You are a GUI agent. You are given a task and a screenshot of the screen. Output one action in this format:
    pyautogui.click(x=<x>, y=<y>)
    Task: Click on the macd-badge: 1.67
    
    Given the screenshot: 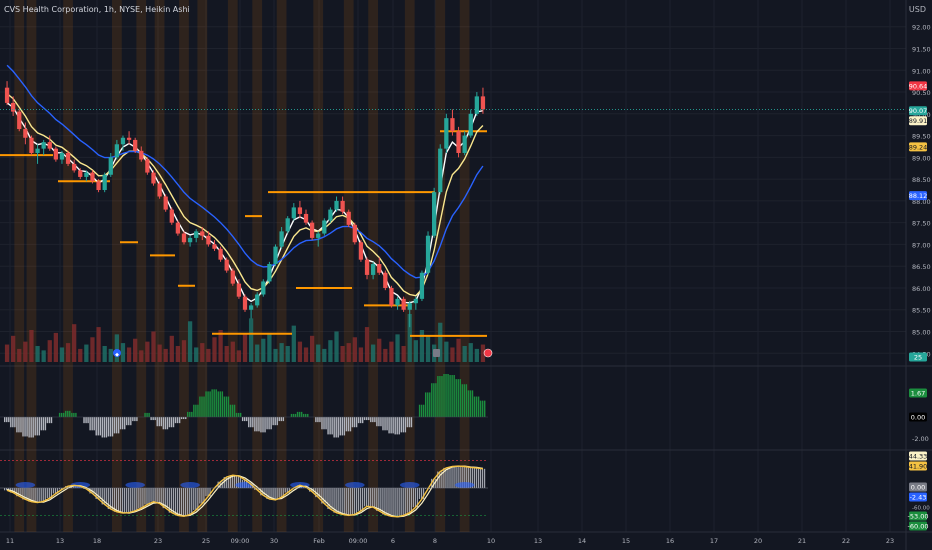 What is the action you would take?
    pyautogui.click(x=918, y=394)
    